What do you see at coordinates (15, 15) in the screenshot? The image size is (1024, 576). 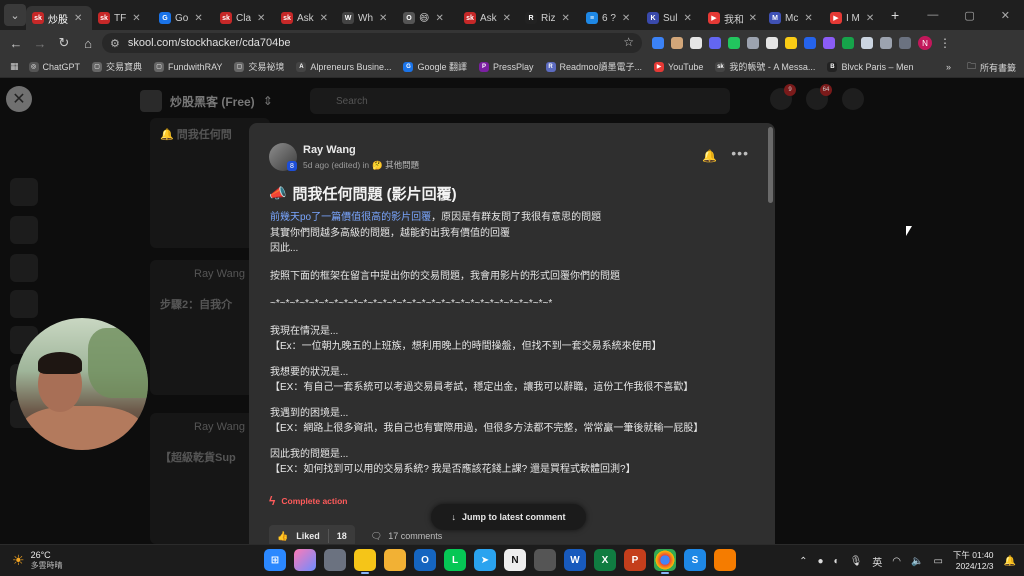 I see `tab-search-button: ⌄` at bounding box center [15, 15].